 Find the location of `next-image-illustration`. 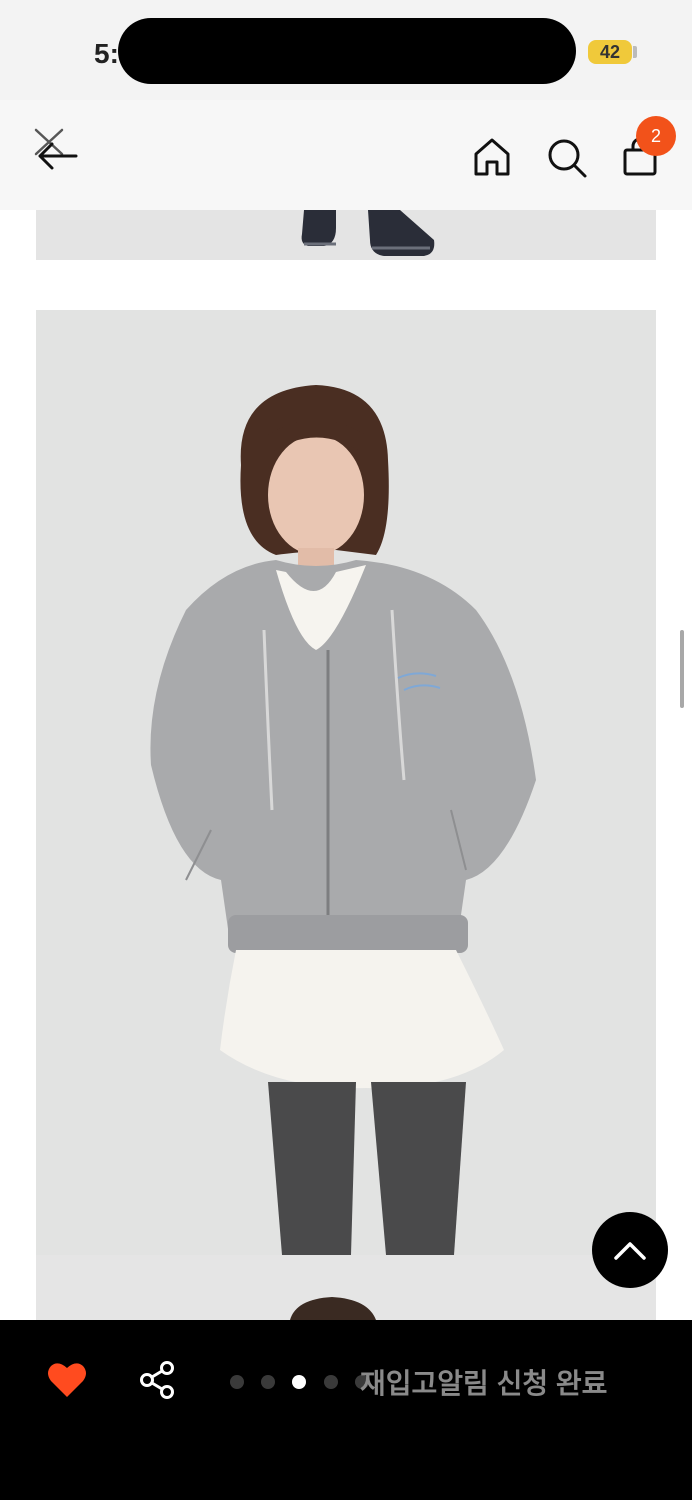

next-image-illustration is located at coordinates (333, 1308).